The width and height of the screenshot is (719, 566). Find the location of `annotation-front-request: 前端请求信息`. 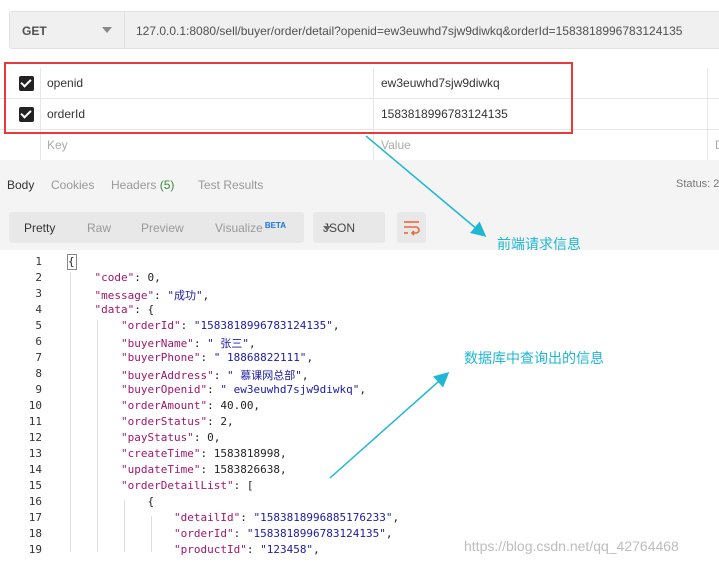

annotation-front-request: 前端请求信息 is located at coordinates (539, 244).